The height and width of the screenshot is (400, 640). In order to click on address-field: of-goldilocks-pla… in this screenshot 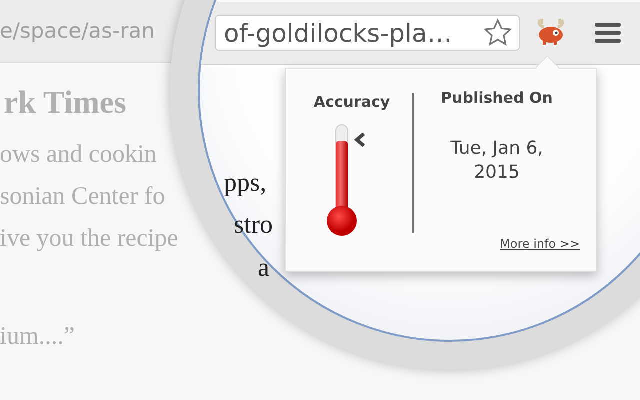, I will do `click(367, 33)`.